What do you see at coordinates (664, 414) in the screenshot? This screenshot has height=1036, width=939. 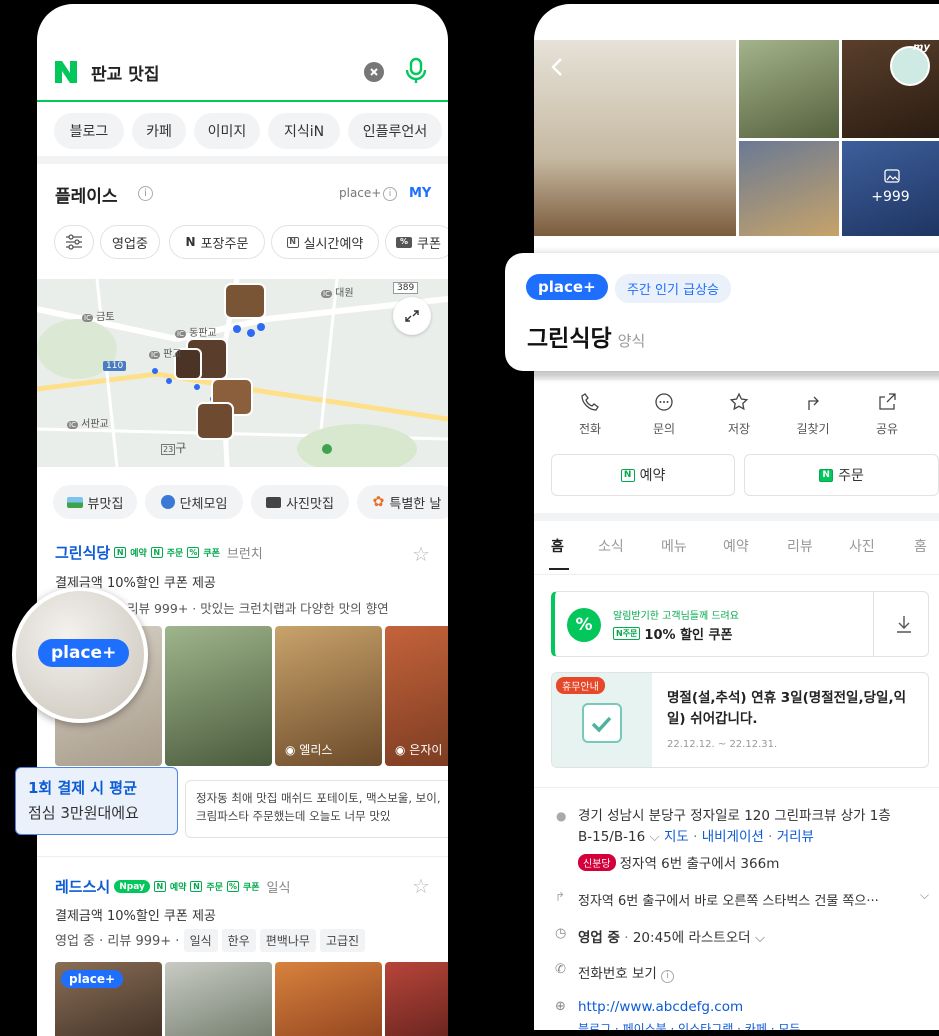 I see `action-inquiry: 문의` at bounding box center [664, 414].